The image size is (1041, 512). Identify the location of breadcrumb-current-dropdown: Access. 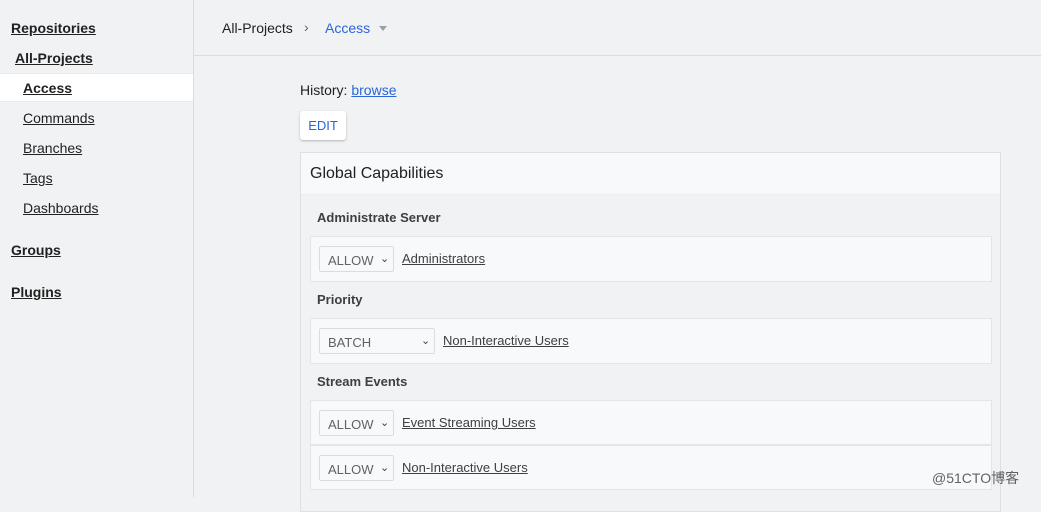
(347, 28).